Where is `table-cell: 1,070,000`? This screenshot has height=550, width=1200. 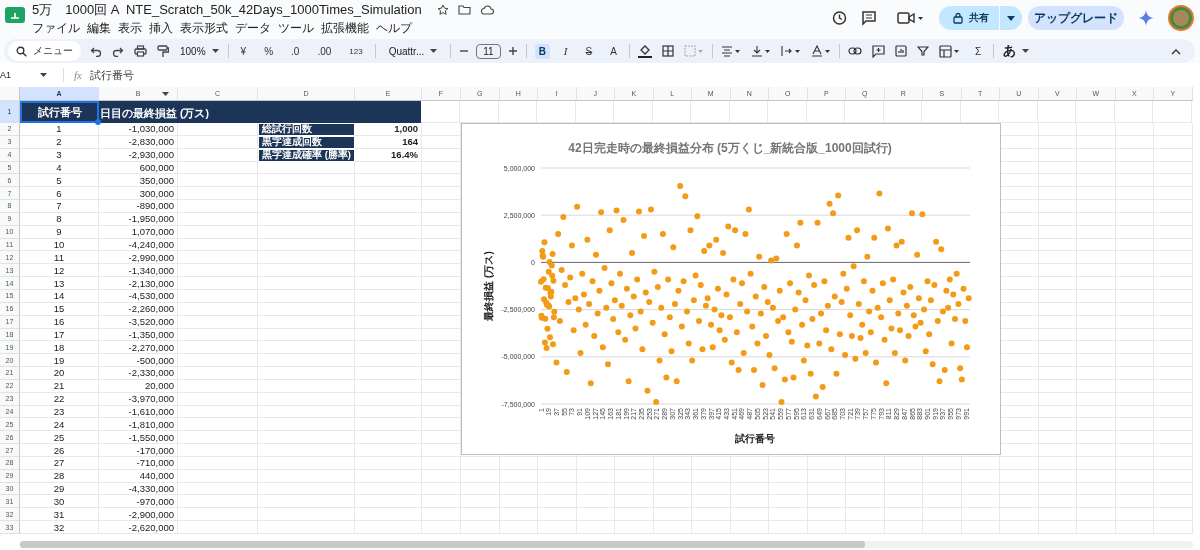
table-cell: 1,070,000 is located at coordinates (138, 232).